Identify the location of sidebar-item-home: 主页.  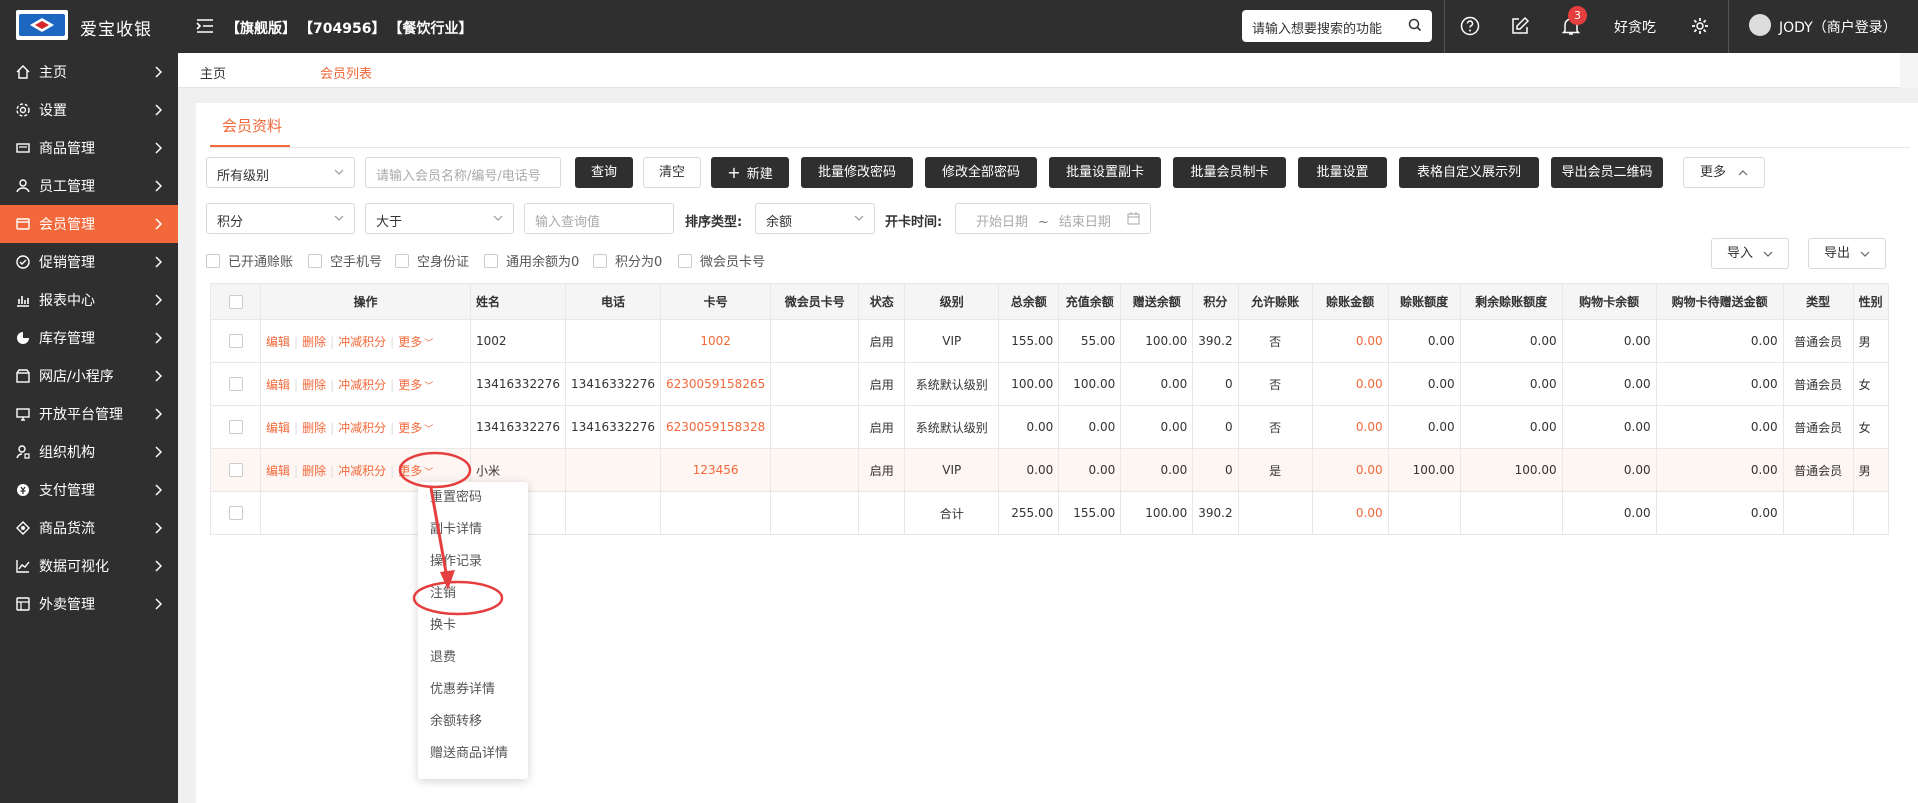
(89, 72).